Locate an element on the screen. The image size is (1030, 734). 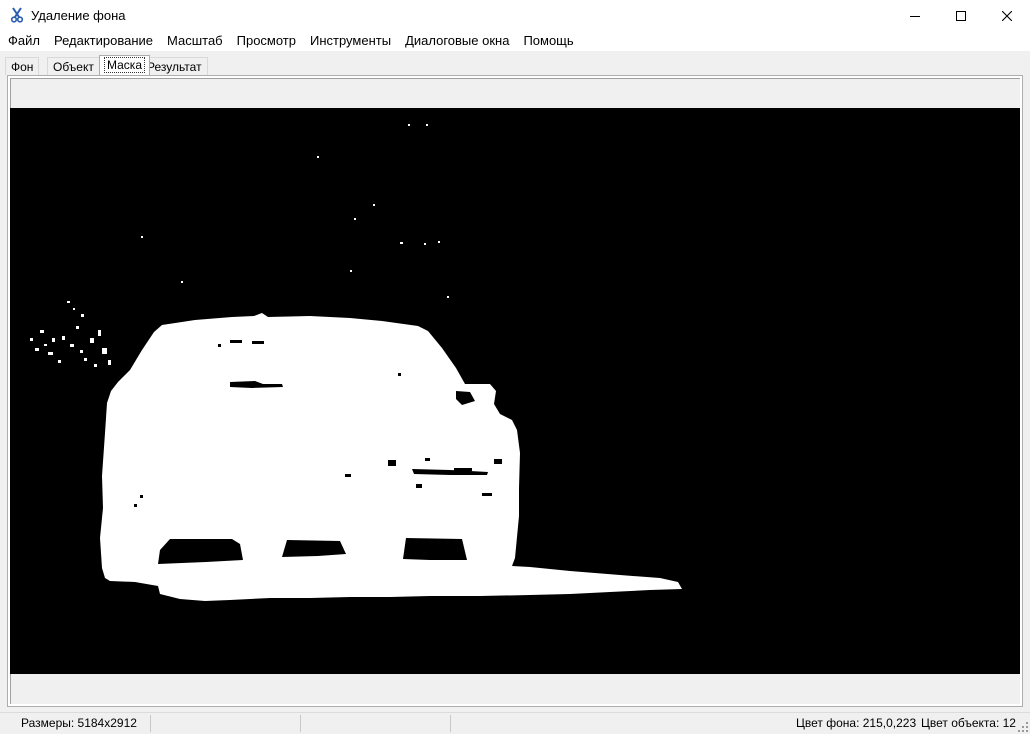
title-bar: Удаление фона is located at coordinates (515, 15).